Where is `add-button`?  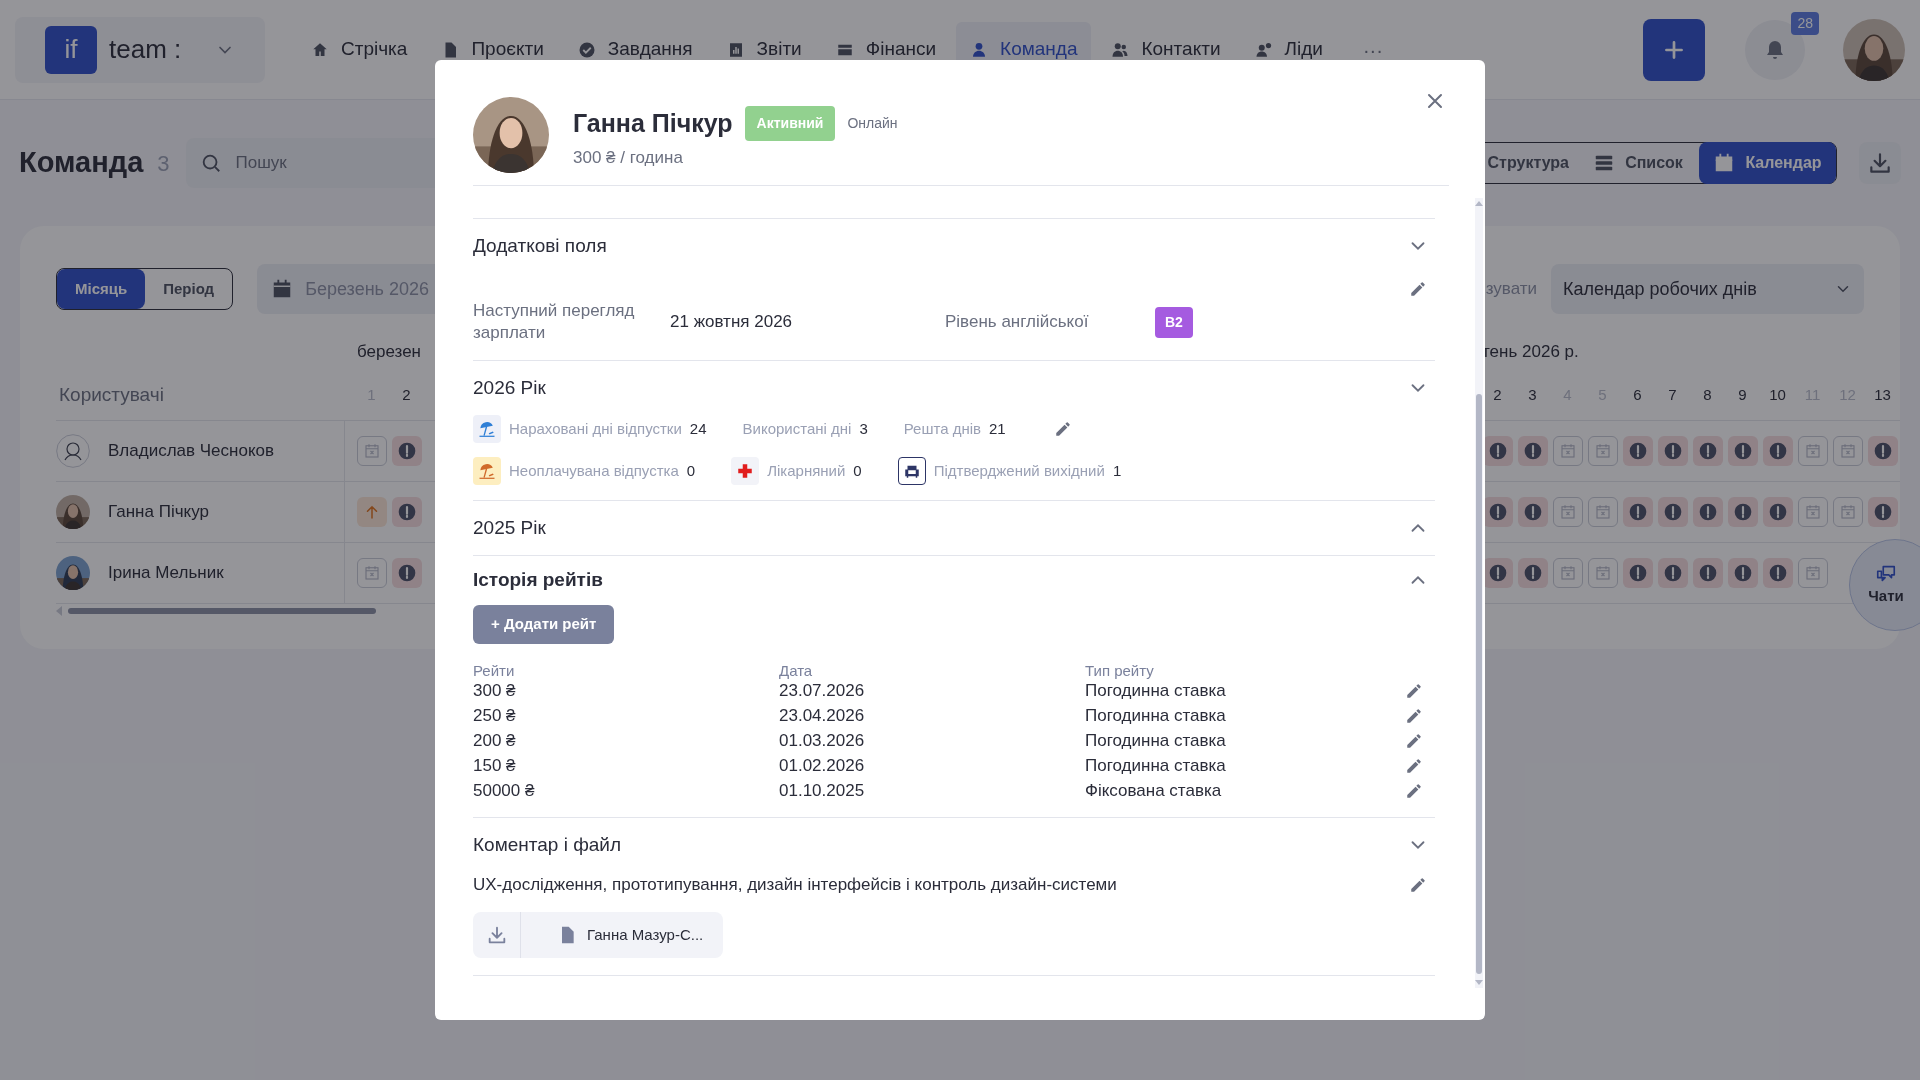 add-button is located at coordinates (1674, 49).